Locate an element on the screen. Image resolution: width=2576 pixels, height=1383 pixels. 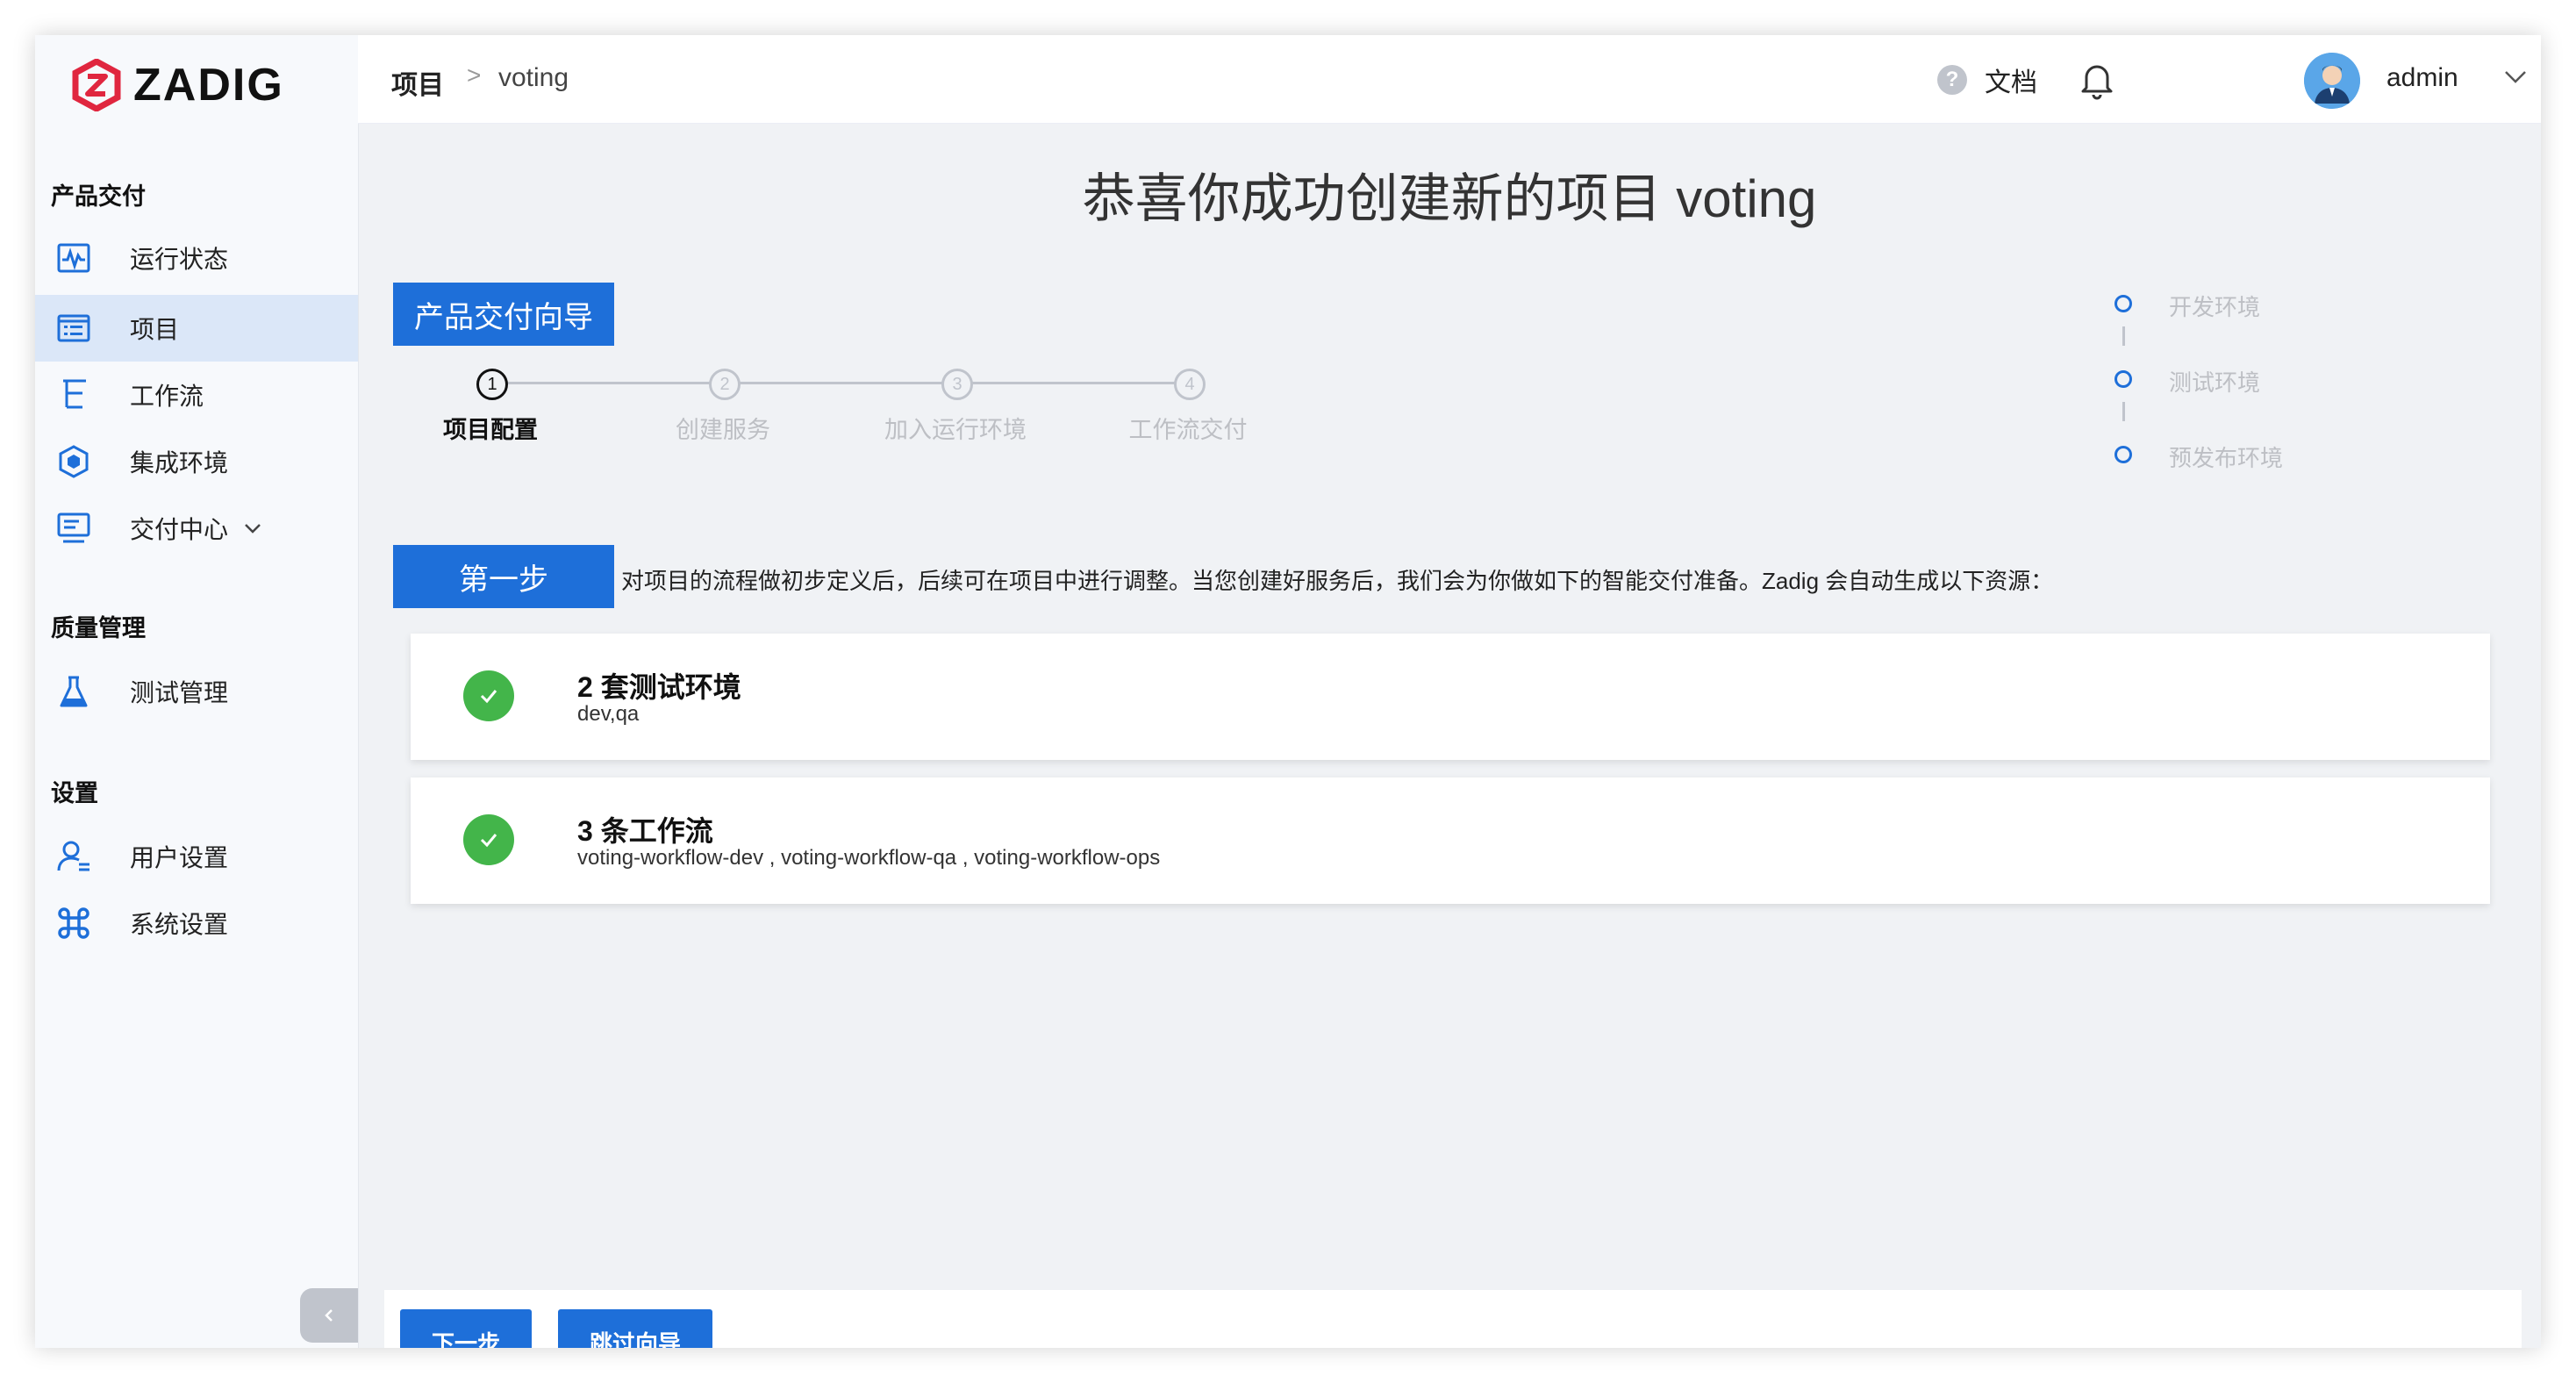
sidebar-item-label: 集成环境 is located at coordinates (179, 463).